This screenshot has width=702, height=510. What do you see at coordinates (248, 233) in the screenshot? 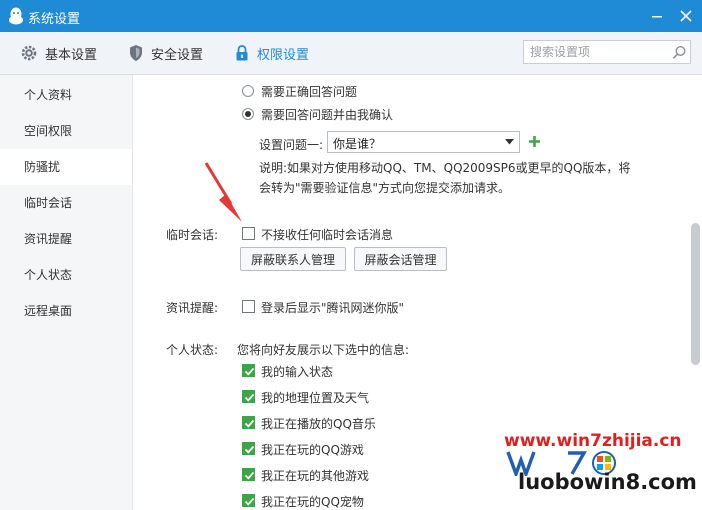
I see `reject-temp-session-checkbox` at bounding box center [248, 233].